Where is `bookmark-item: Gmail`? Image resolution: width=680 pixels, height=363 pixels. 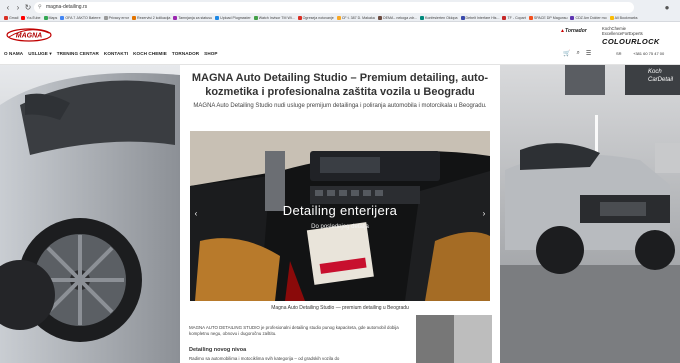 bookmark-item: Gmail is located at coordinates (11, 17).